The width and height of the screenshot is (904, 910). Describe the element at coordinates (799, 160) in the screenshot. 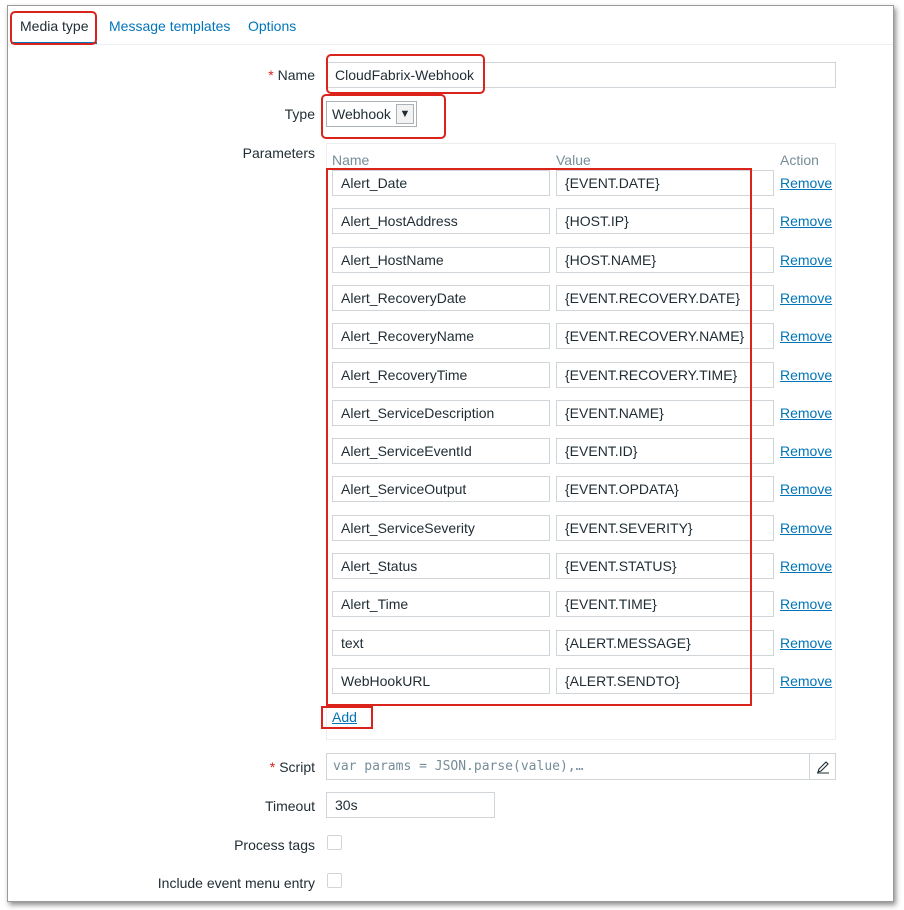

I see `param-header-action: Action` at that location.